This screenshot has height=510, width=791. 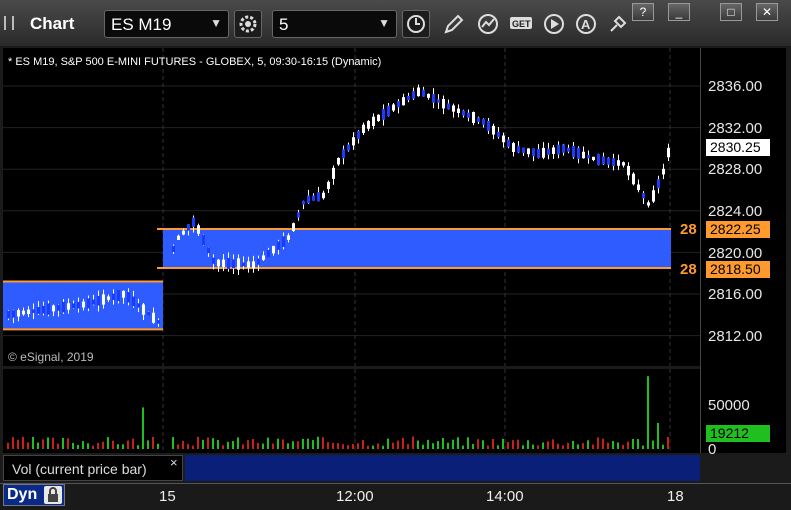 What do you see at coordinates (738, 147) in the screenshot?
I see `last-price-tag: 2830.25` at bounding box center [738, 147].